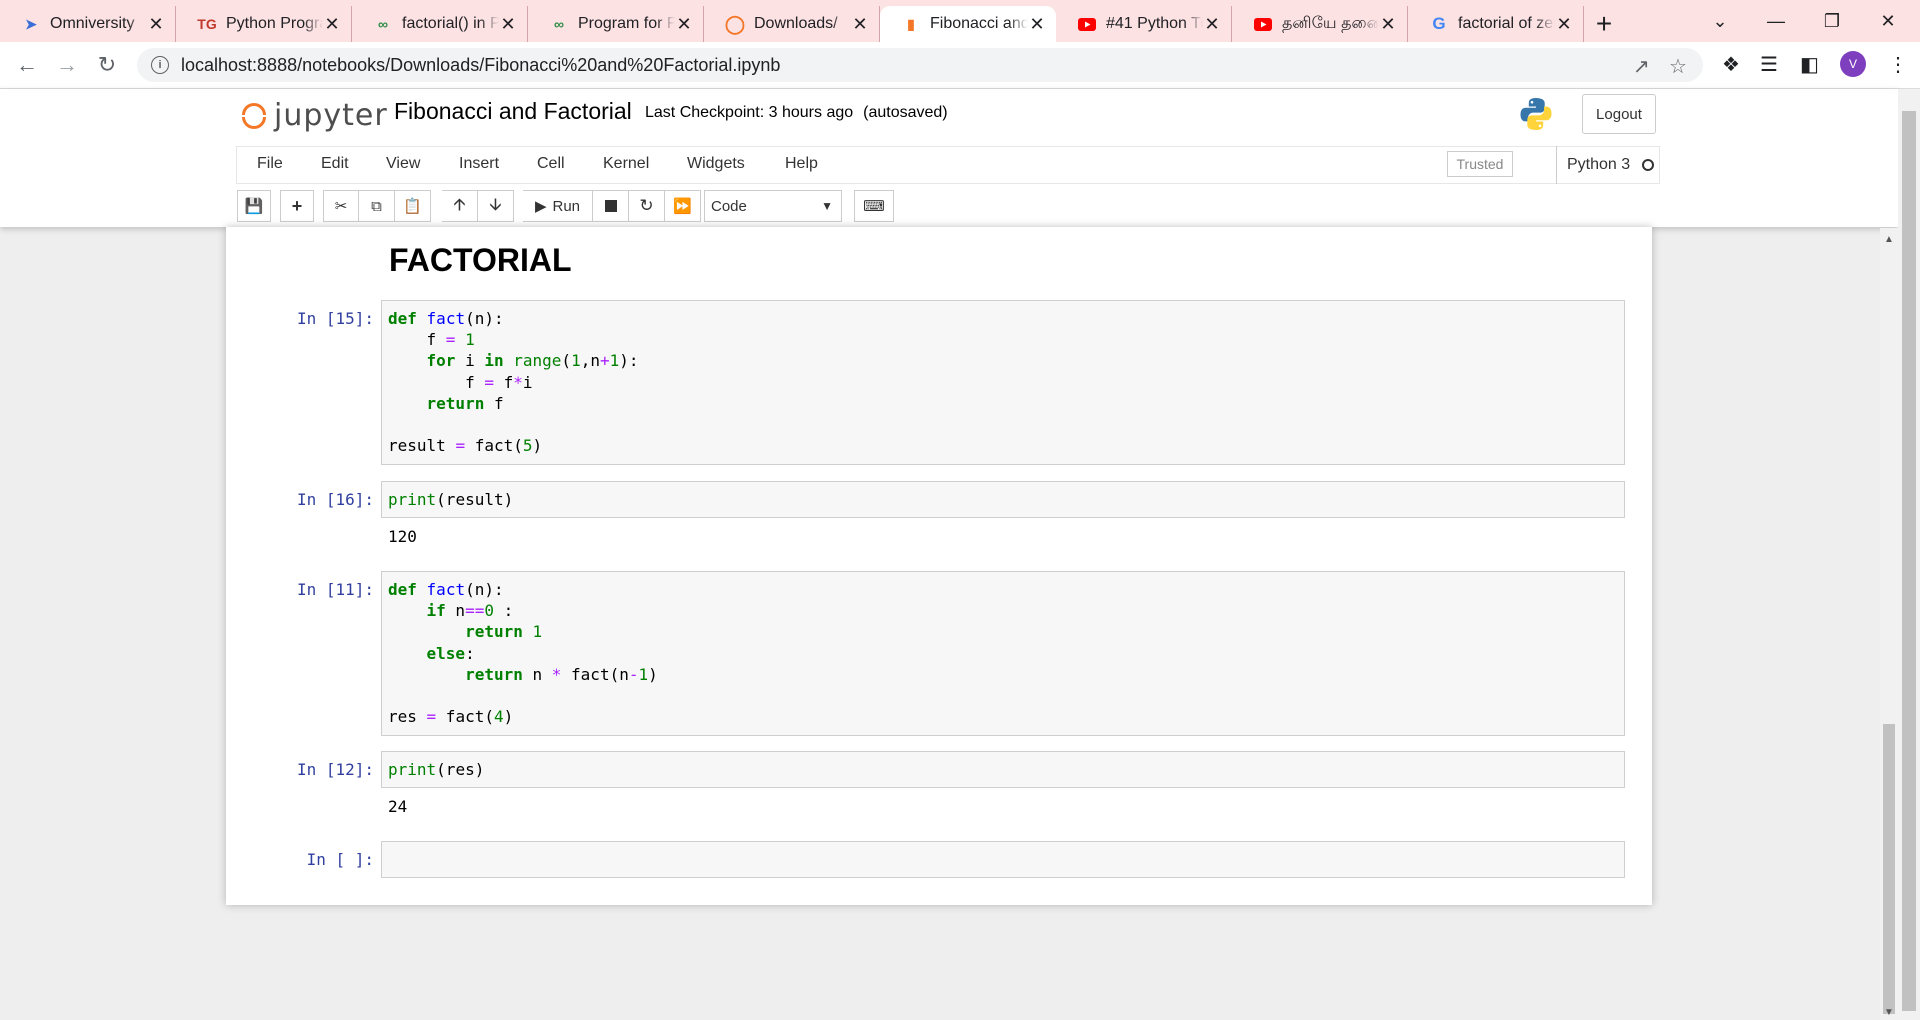 Image resolution: width=1920 pixels, height=1020 pixels. What do you see at coordinates (1496, 24) in the screenshot?
I see `tab-factorial-zero: G factorial of zero ✕` at bounding box center [1496, 24].